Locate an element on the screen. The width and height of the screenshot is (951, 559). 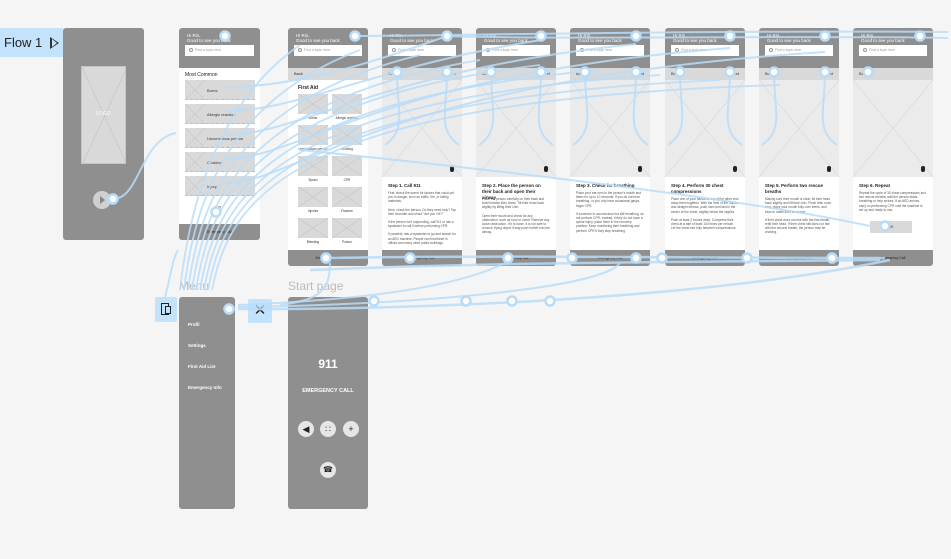
pager: 1 2 is located at coordinates (217, 209).